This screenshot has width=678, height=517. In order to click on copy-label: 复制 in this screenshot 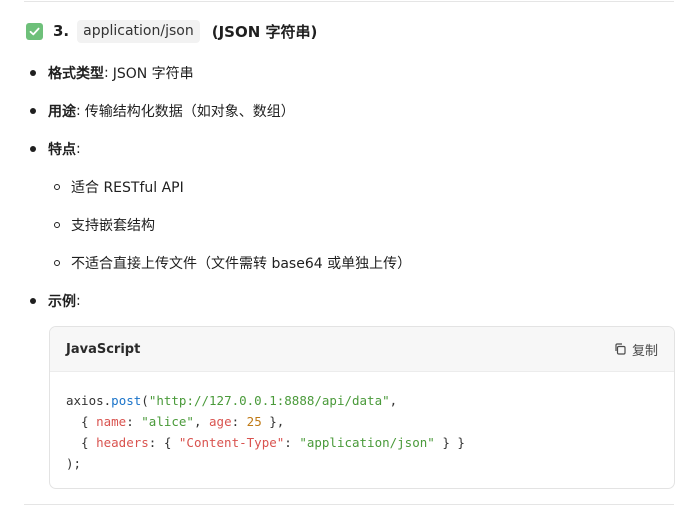, I will do `click(644, 351)`.